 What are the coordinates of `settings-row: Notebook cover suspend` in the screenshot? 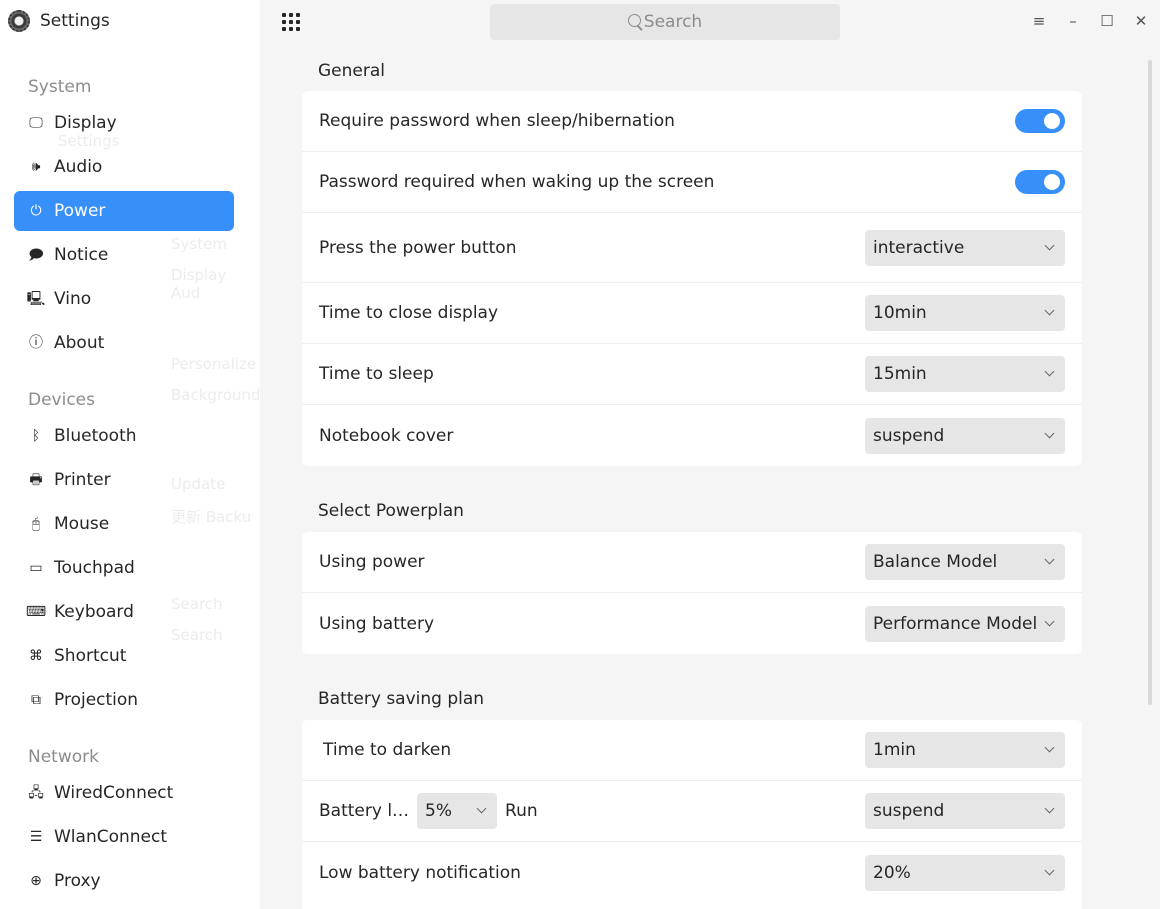 It's located at (692, 435).